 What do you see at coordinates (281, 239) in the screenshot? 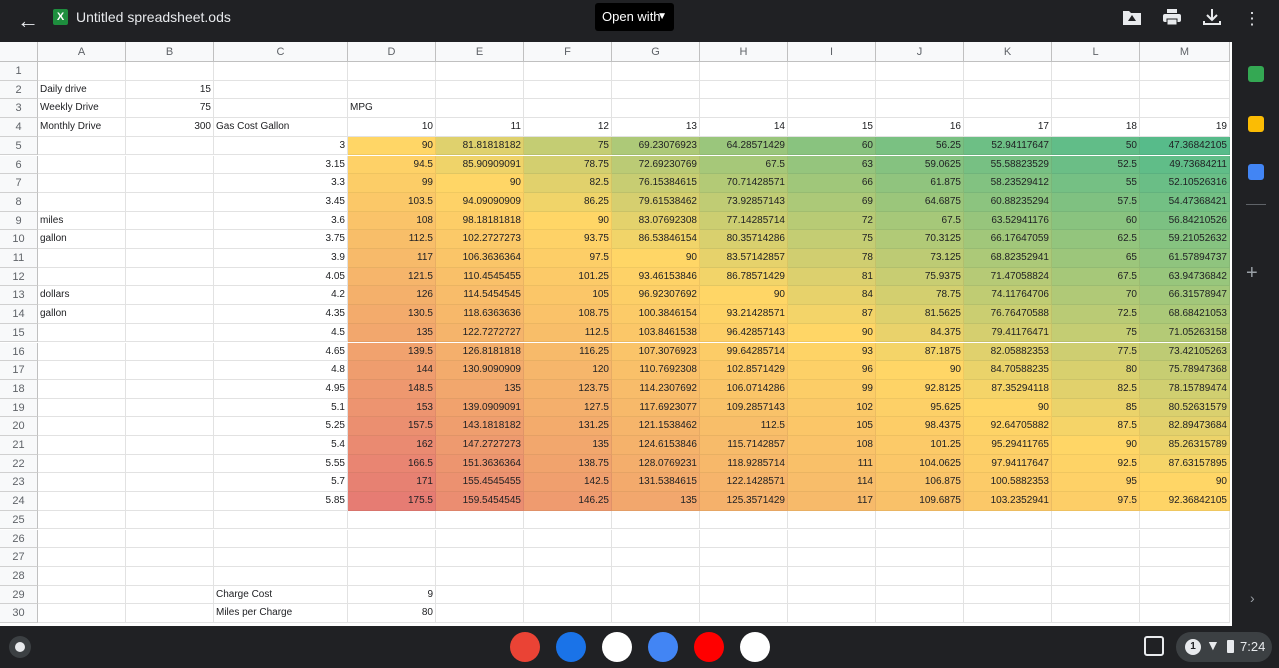
I see `cell-c10: 3.75` at bounding box center [281, 239].